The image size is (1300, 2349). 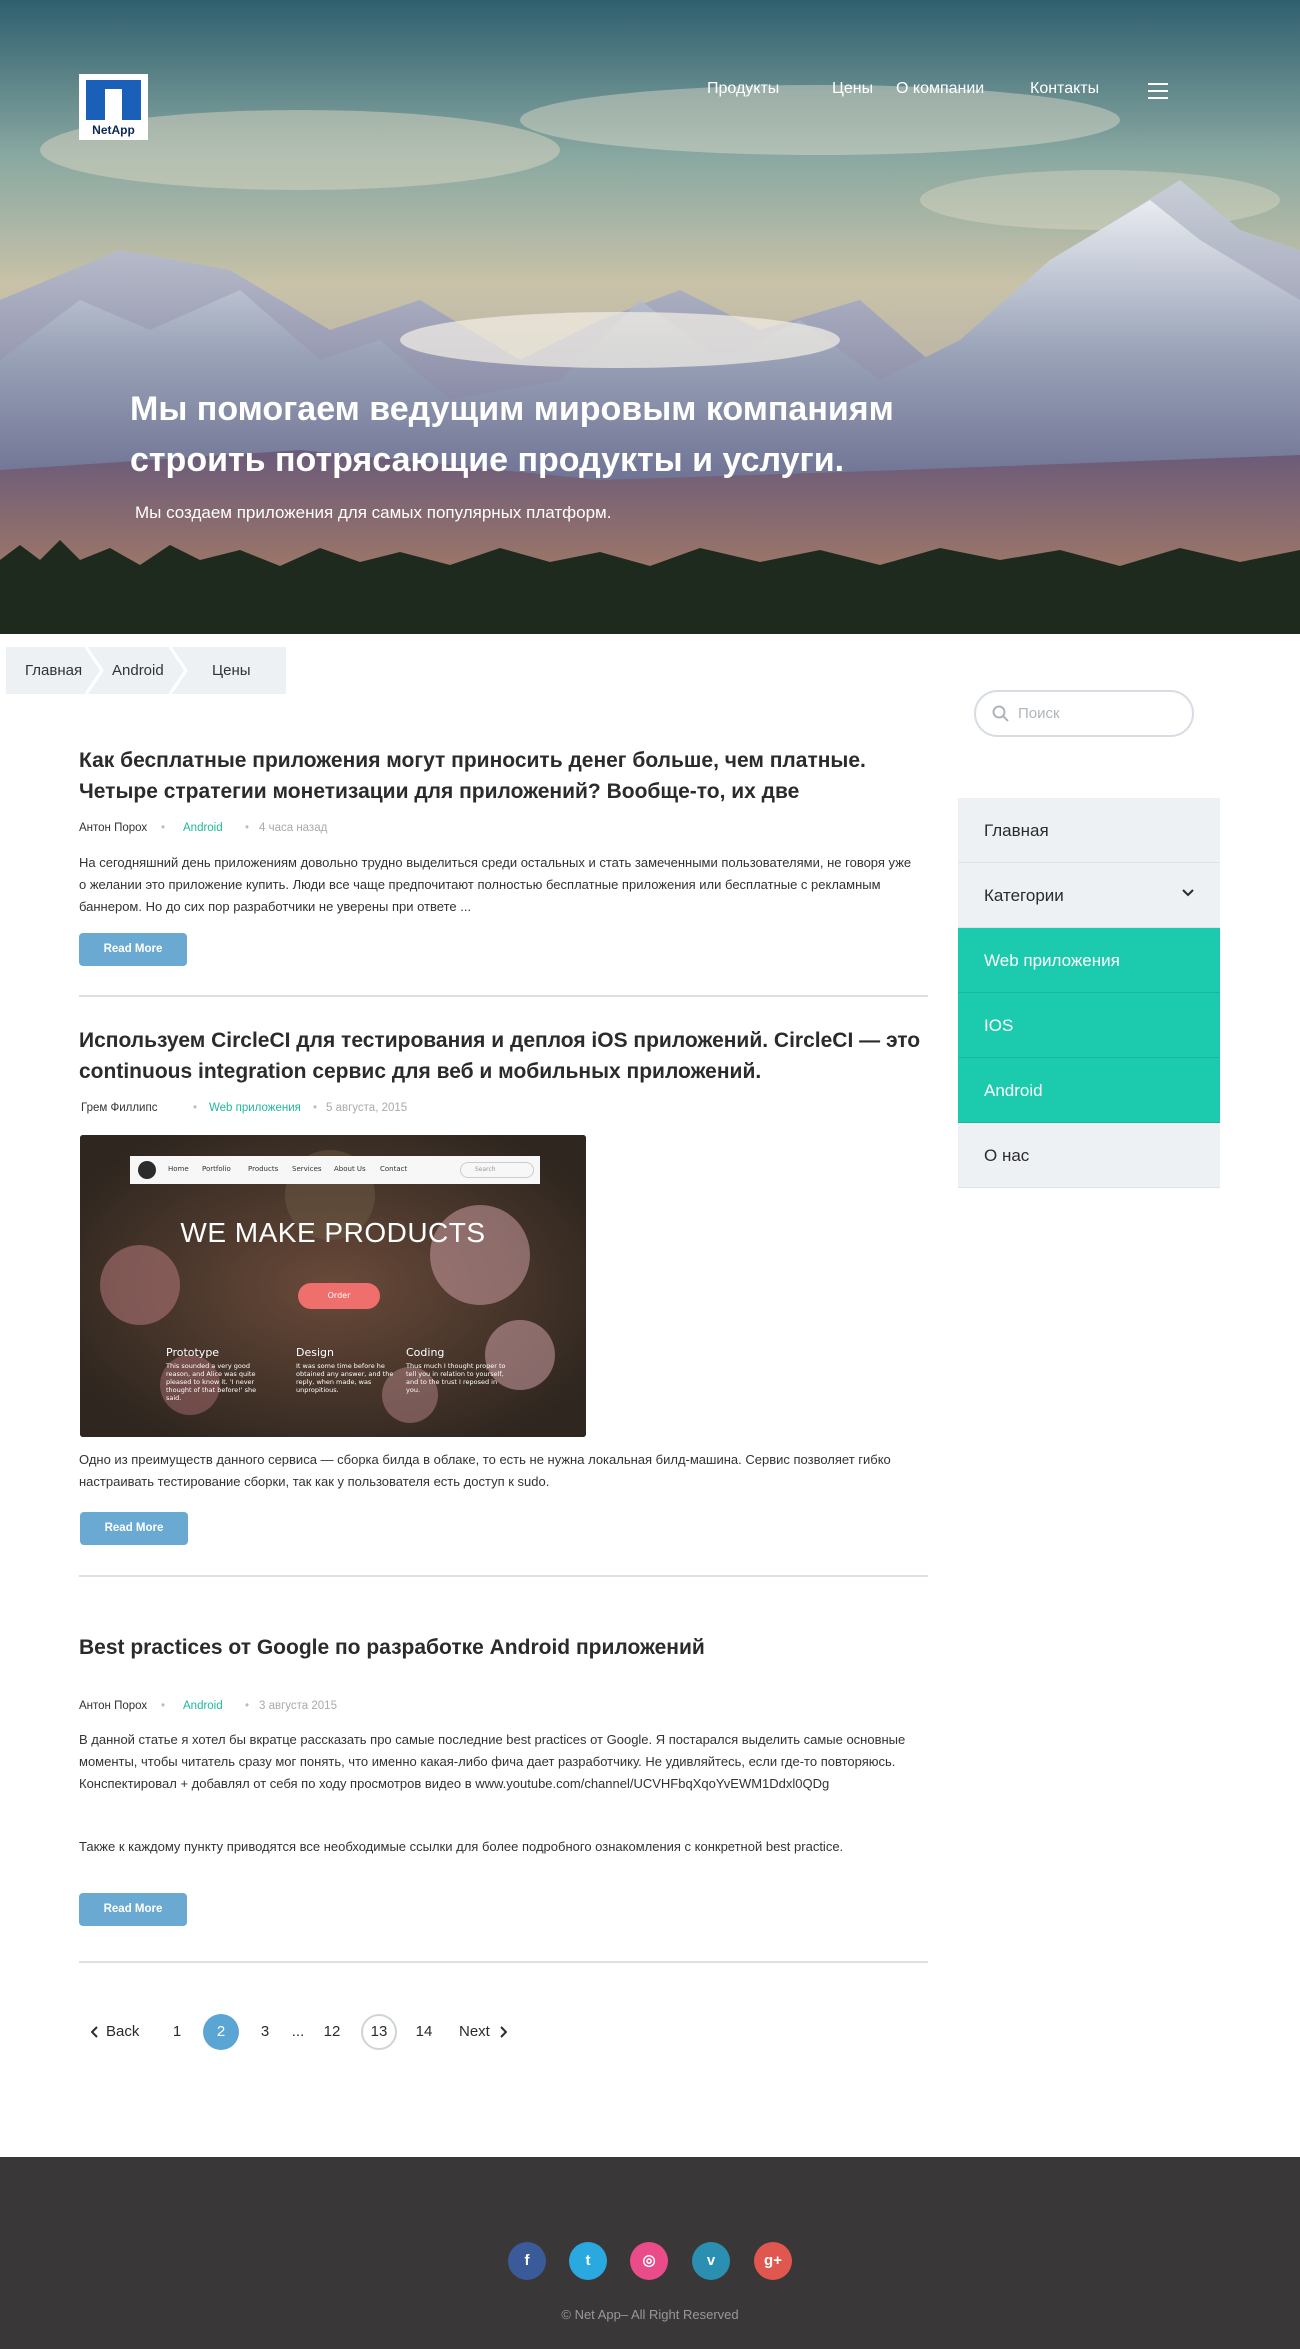 I want to click on pagination-page: 12, so click(x=332, y=2032).